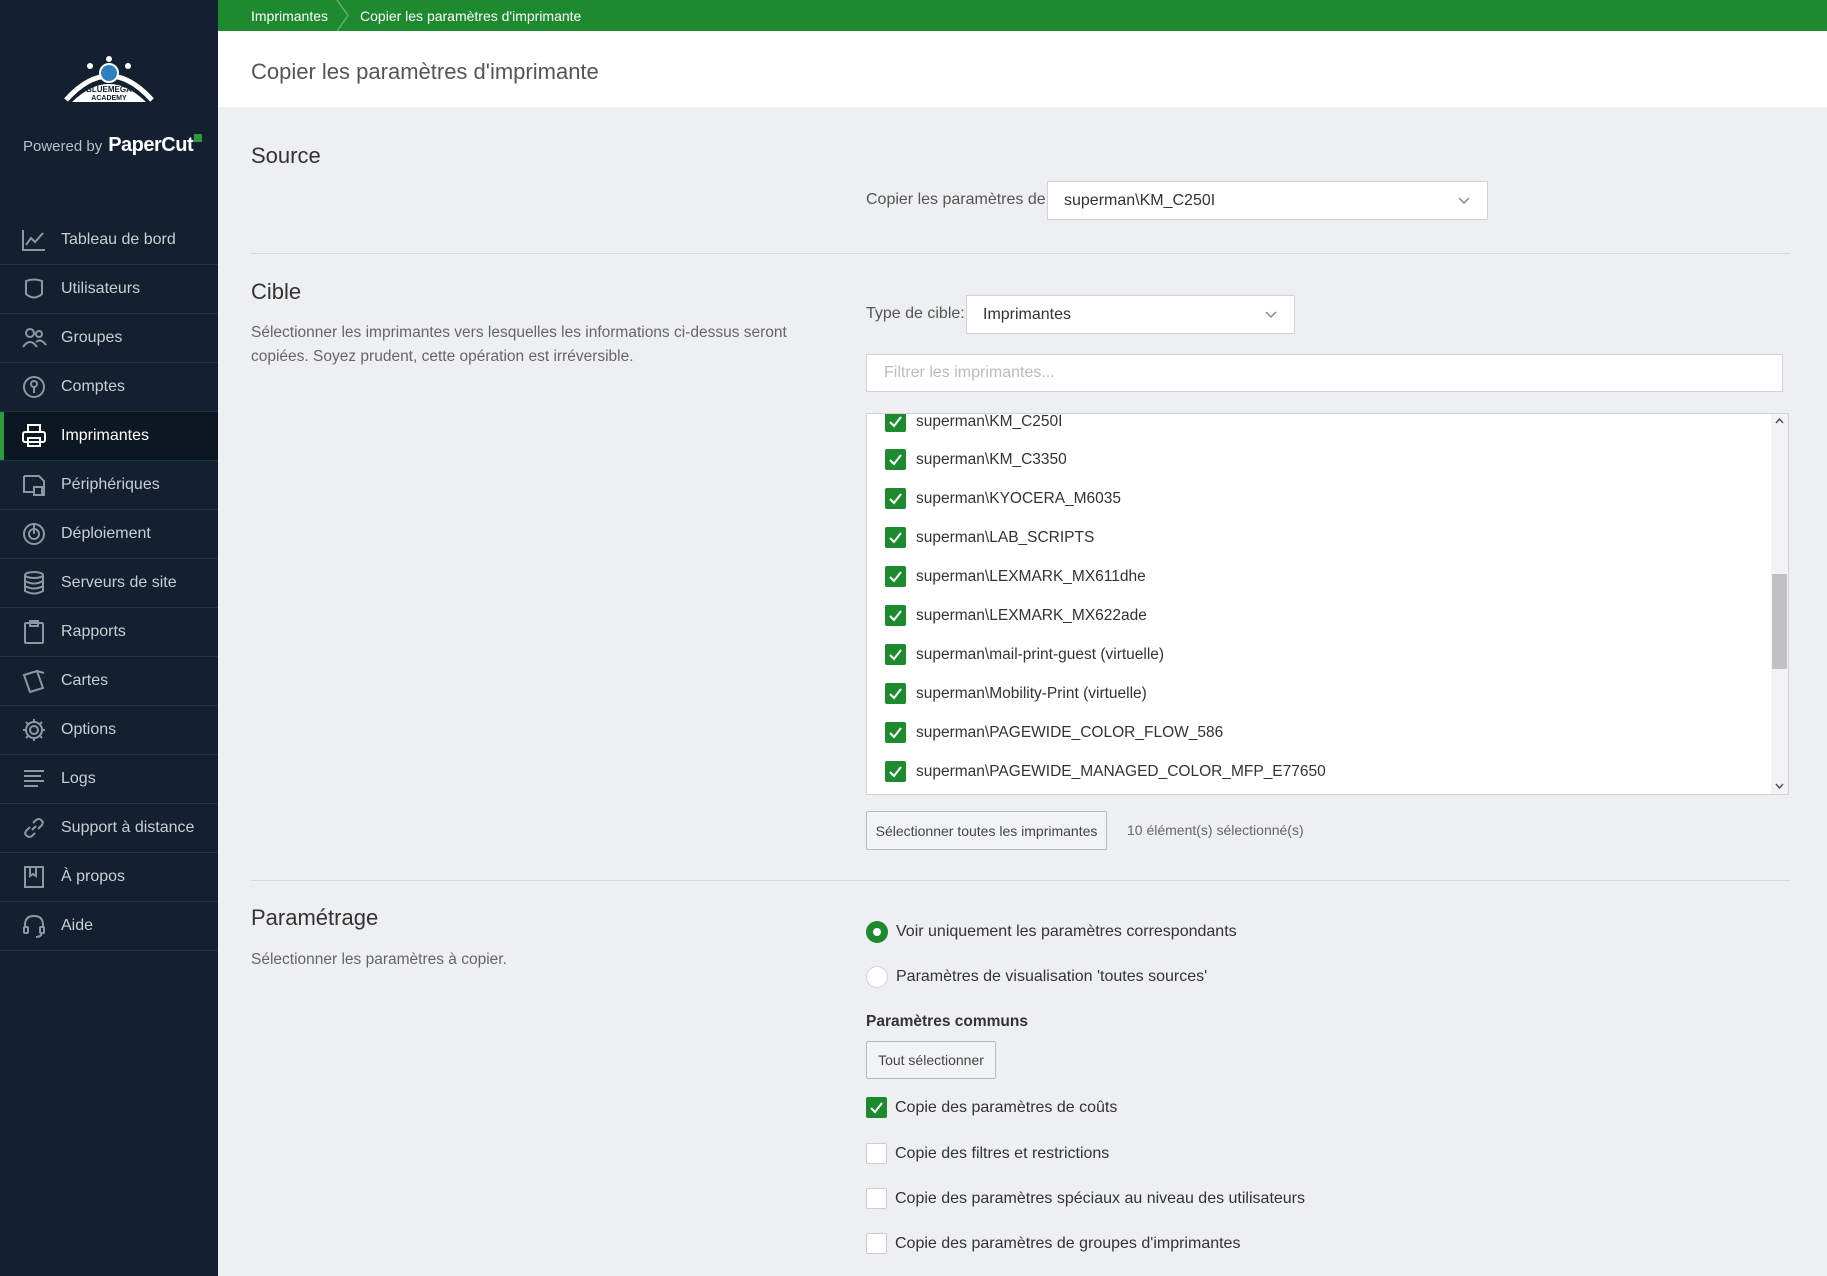  Describe the element at coordinates (1215, 830) in the screenshot. I see `selected-count: 10 élément(s) sélectionné(s)` at that location.